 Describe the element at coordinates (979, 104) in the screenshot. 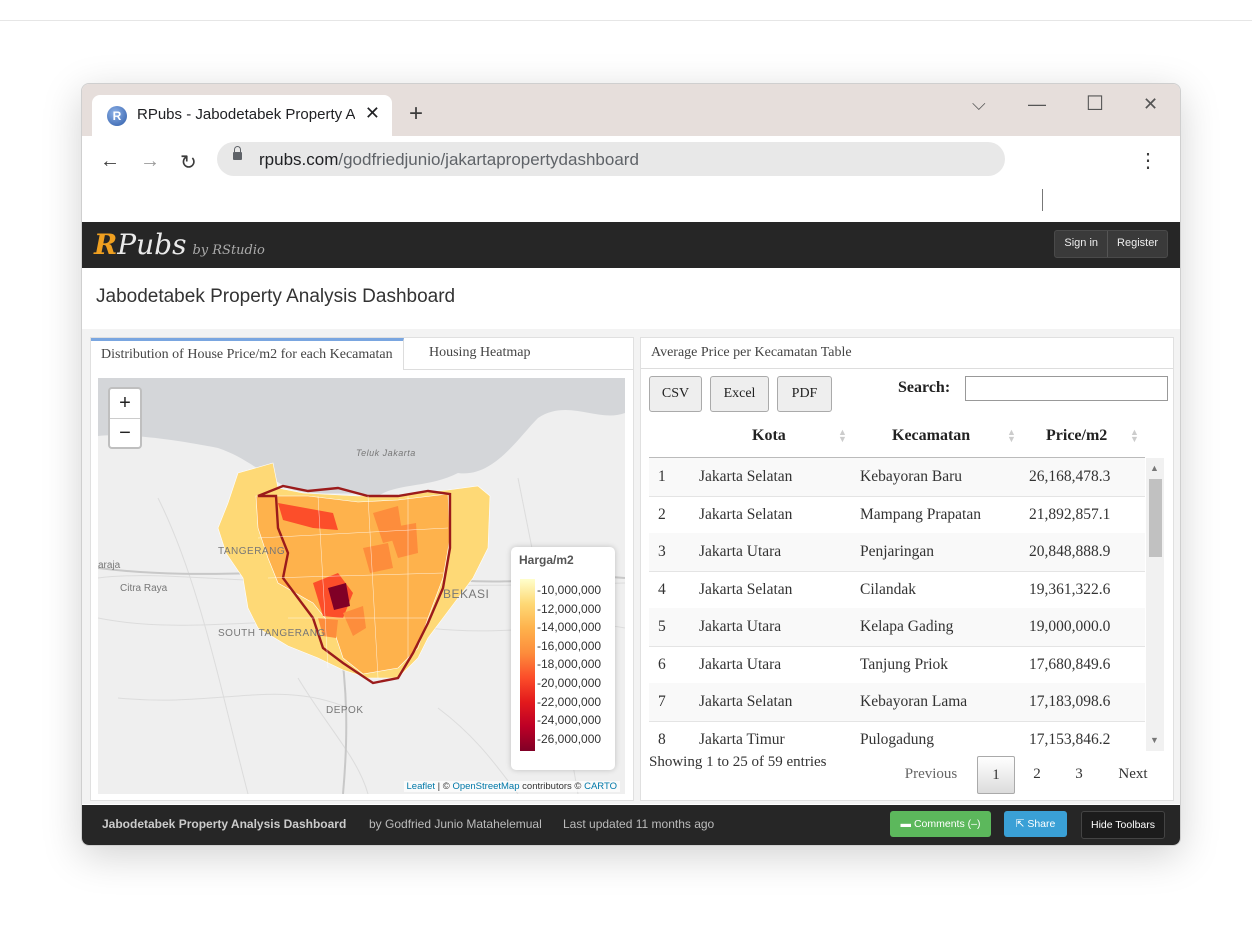

I see `tab-search-icon: ⌵` at that location.